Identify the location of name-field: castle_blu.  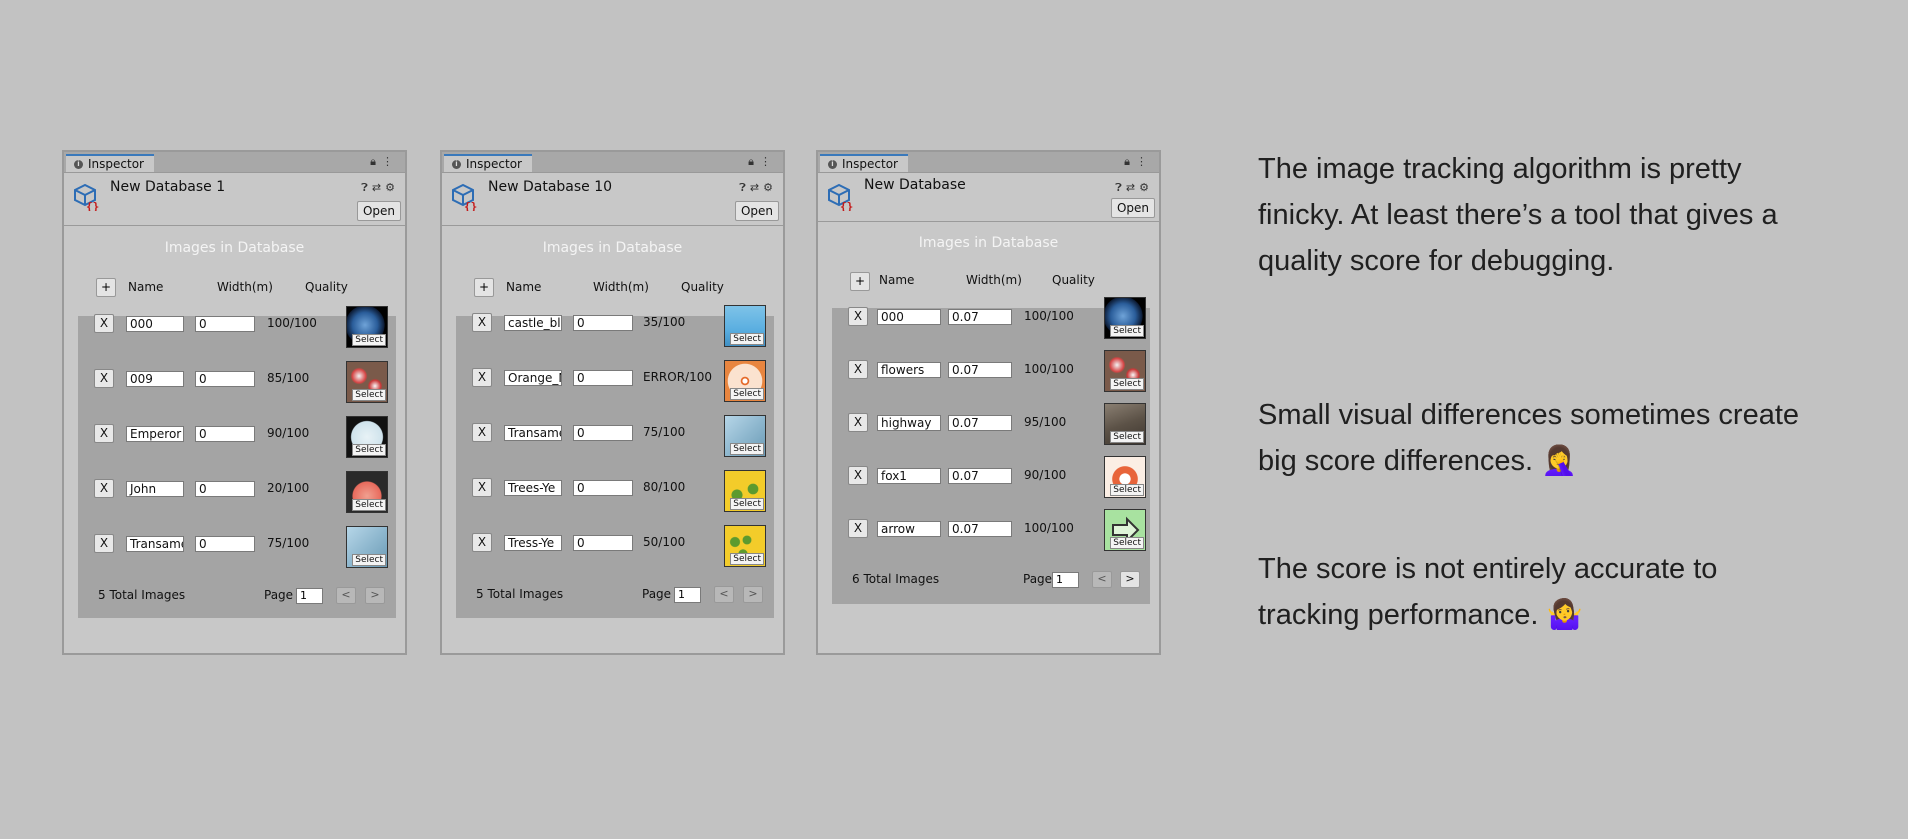
(533, 323).